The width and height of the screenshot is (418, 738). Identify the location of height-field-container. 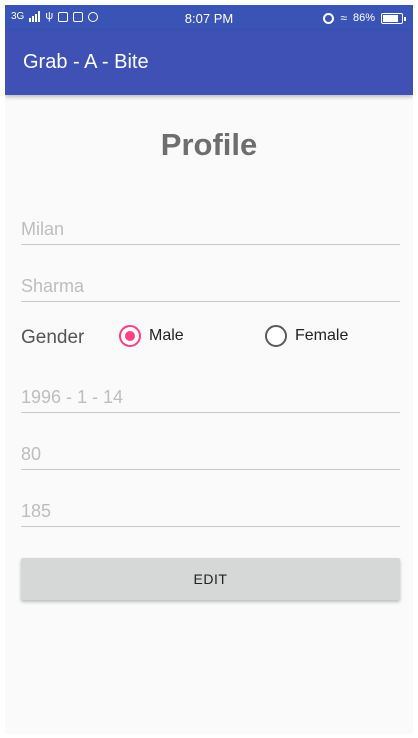
(210, 507).